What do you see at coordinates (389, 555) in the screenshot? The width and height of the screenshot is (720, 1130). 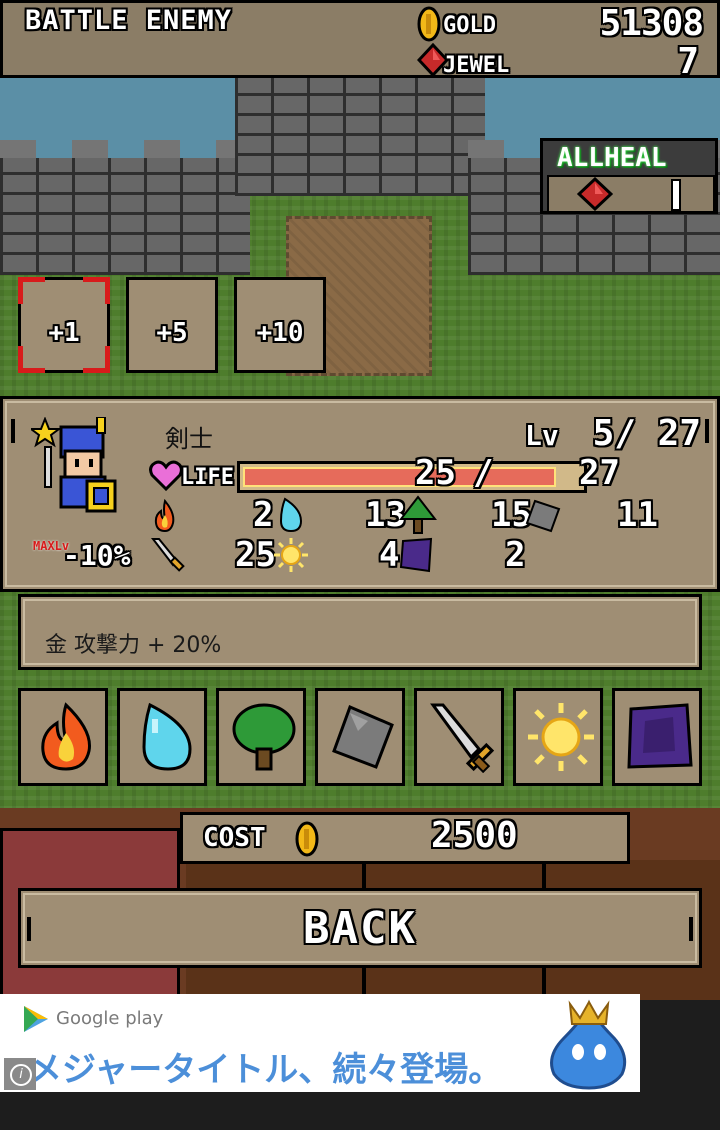 I see `stat-light: 4` at bounding box center [389, 555].